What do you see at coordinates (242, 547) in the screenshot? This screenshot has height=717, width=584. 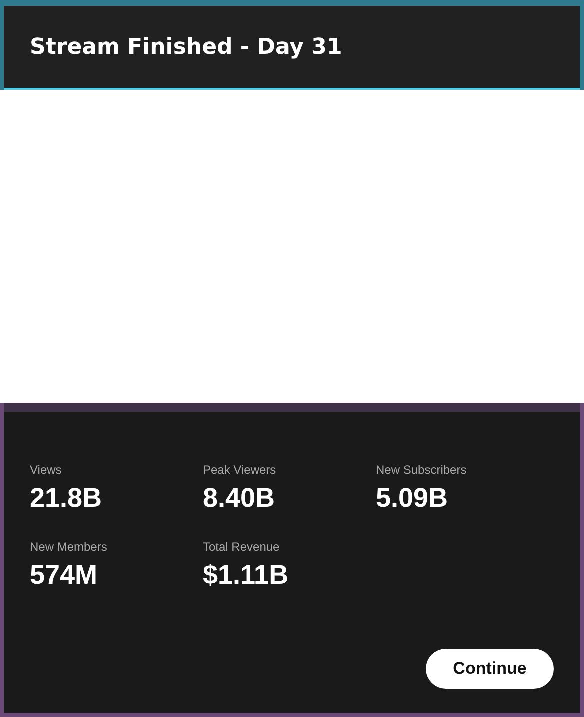 I see `stat-label: Total Revenue` at bounding box center [242, 547].